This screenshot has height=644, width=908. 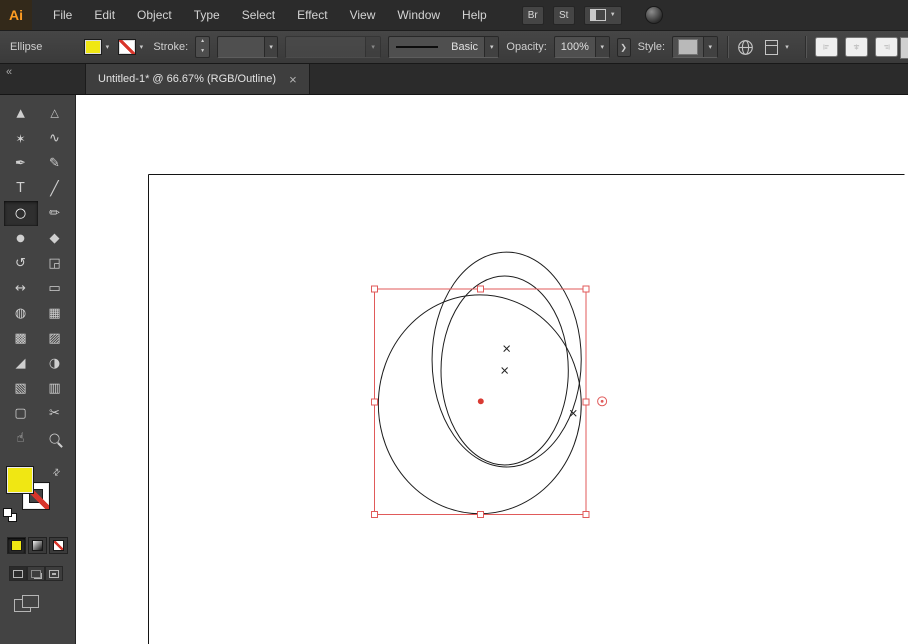 What do you see at coordinates (54, 573) in the screenshot?
I see `draw-inside-button` at bounding box center [54, 573].